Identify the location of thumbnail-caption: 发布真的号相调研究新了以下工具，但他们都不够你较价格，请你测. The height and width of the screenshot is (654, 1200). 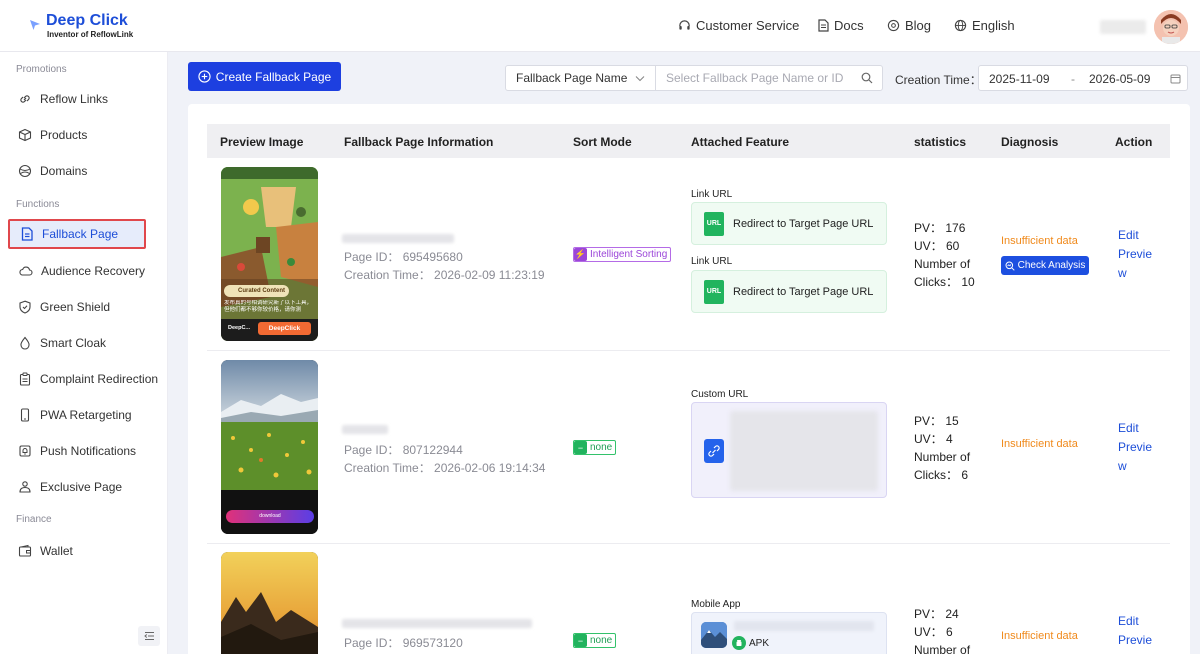
(268, 306).